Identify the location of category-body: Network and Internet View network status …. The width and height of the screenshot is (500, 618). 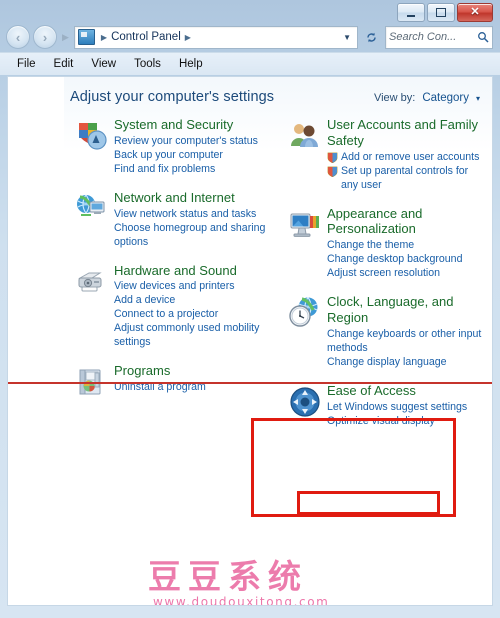
(194, 220).